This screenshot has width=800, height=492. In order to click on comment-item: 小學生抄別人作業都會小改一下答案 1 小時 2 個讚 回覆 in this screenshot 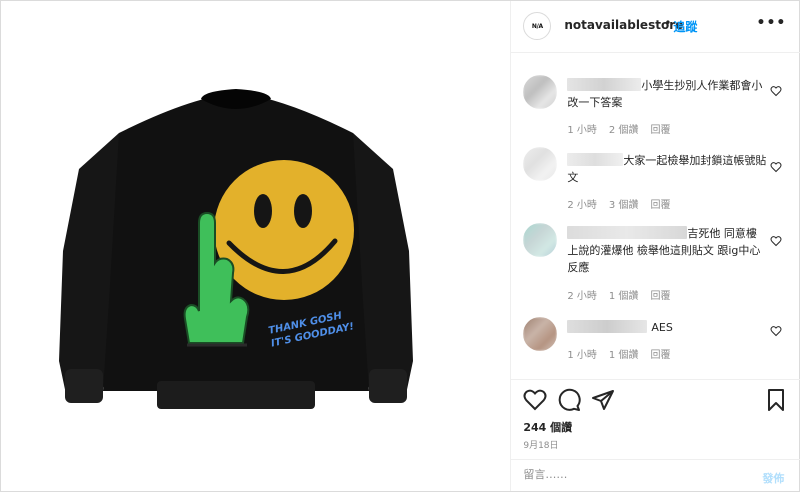, I will do `click(655, 105)`.